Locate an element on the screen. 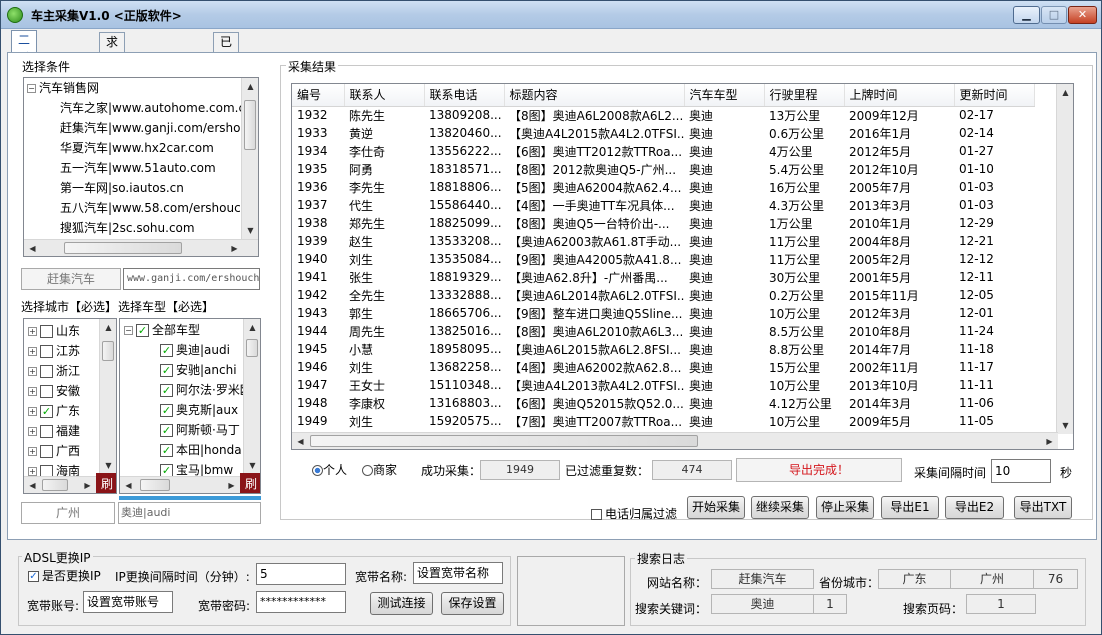 Image resolution: width=1102 pixels, height=635 pixels. model-item: ✓ 奥克斯|aux is located at coordinates (199, 410).